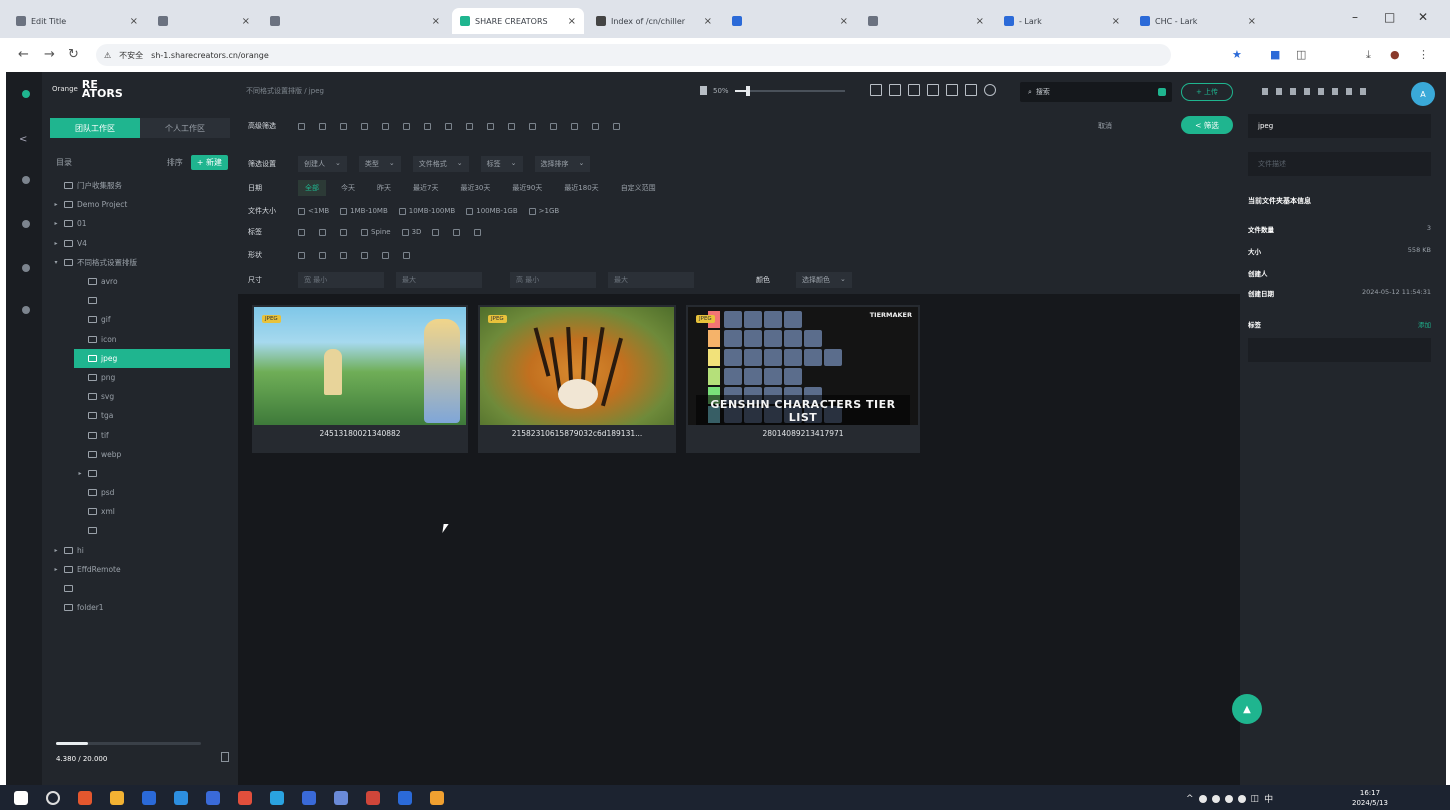 This screenshot has height=810, width=1450. What do you see at coordinates (1423, 94) in the screenshot?
I see `avatar: A` at bounding box center [1423, 94].